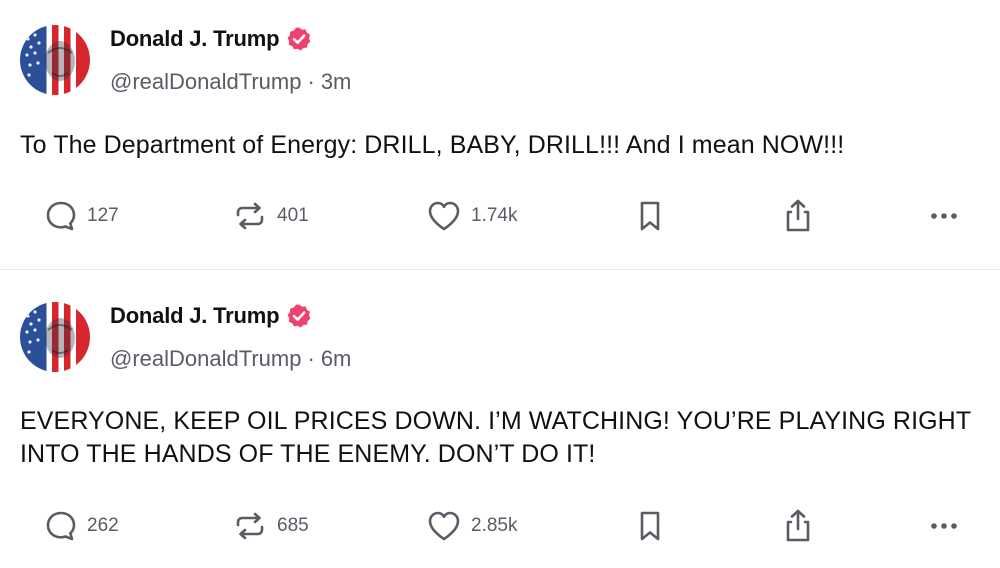  I want to click on like-button: 2.85k, so click(471, 526).